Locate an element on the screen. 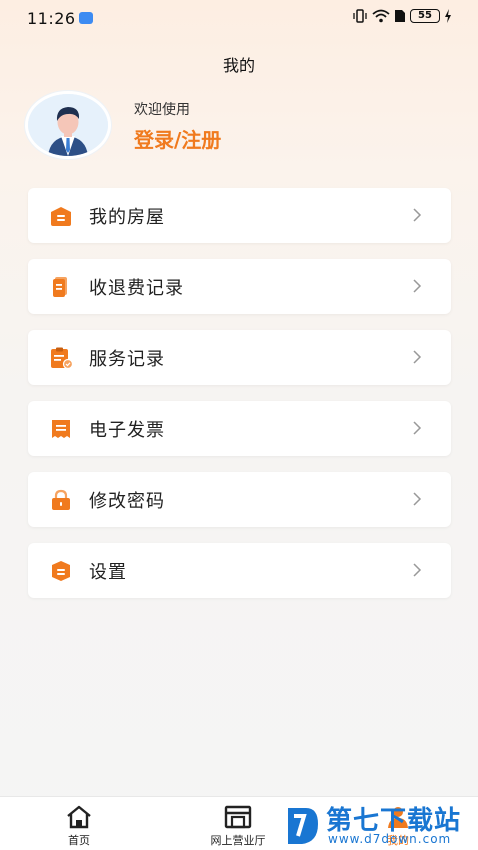 This screenshot has width=478, height=850. receipt-icon is located at coordinates (60, 287).